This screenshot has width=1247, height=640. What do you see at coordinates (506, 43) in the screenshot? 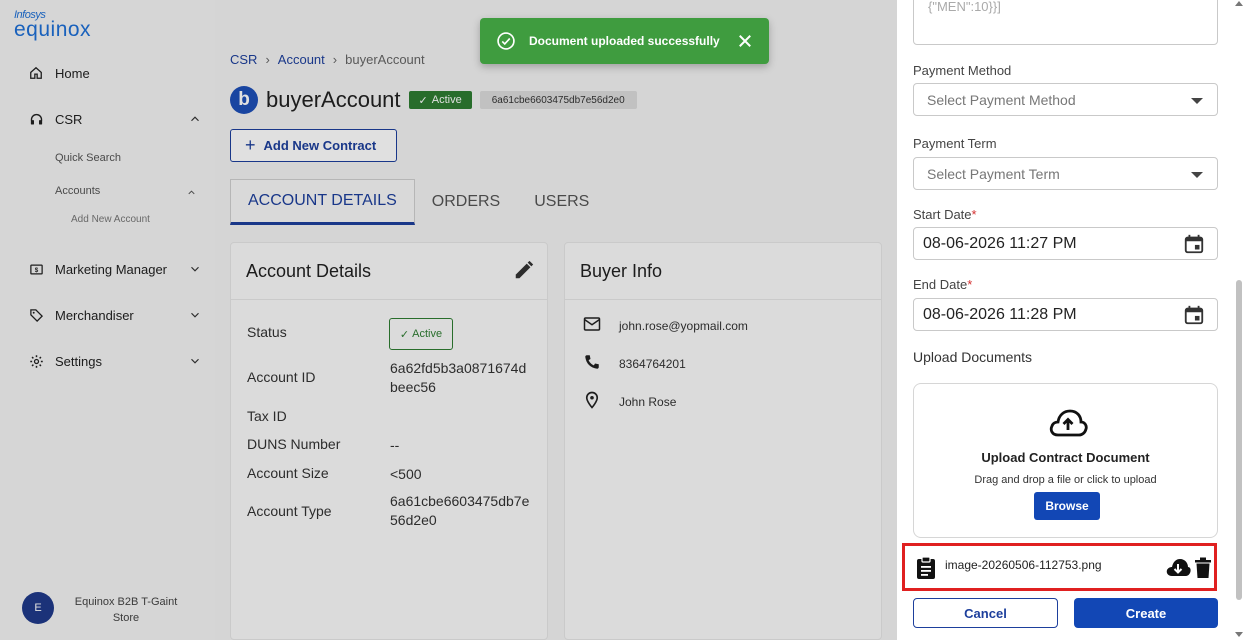
I see `check-circle-icon` at bounding box center [506, 43].